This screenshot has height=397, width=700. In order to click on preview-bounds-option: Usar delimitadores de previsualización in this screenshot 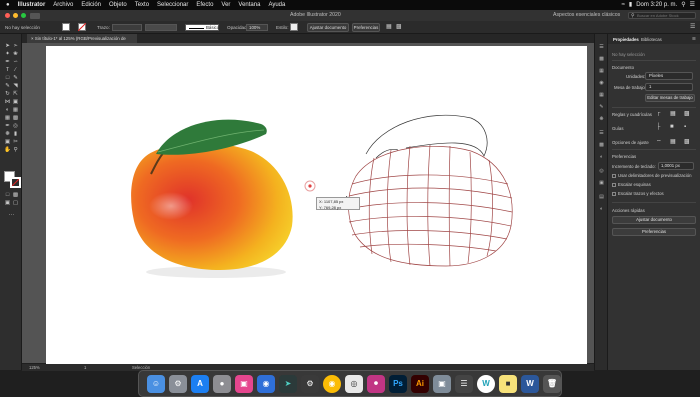, I will do `click(652, 175)`.